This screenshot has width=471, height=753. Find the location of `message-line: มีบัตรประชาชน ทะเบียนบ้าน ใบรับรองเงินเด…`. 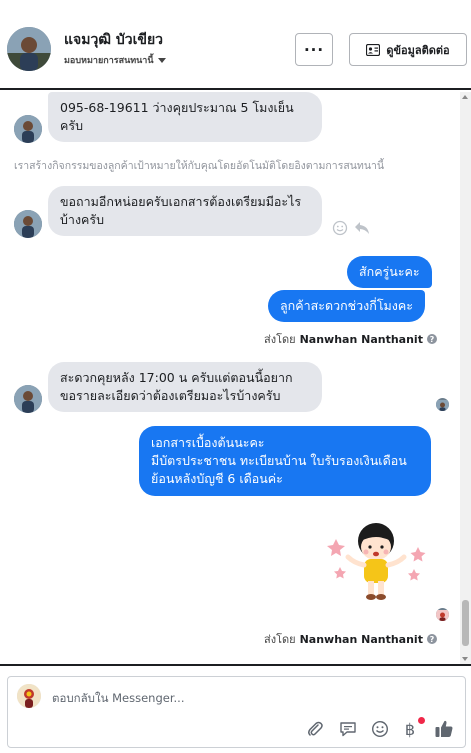

message-line: มีบัตรประชาชน ทะเบียนบ้าน ใบรับรองเงินเด… is located at coordinates (279, 460).